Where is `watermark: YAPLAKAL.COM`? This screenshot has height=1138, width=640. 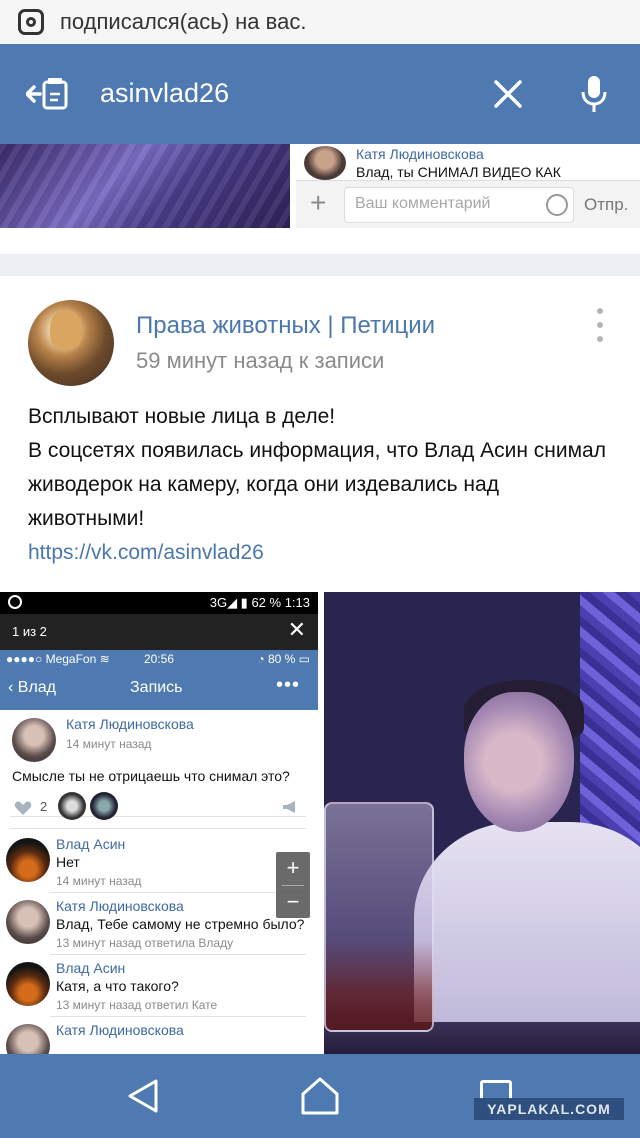
watermark: YAPLAKAL.COM is located at coordinates (549, 1109).